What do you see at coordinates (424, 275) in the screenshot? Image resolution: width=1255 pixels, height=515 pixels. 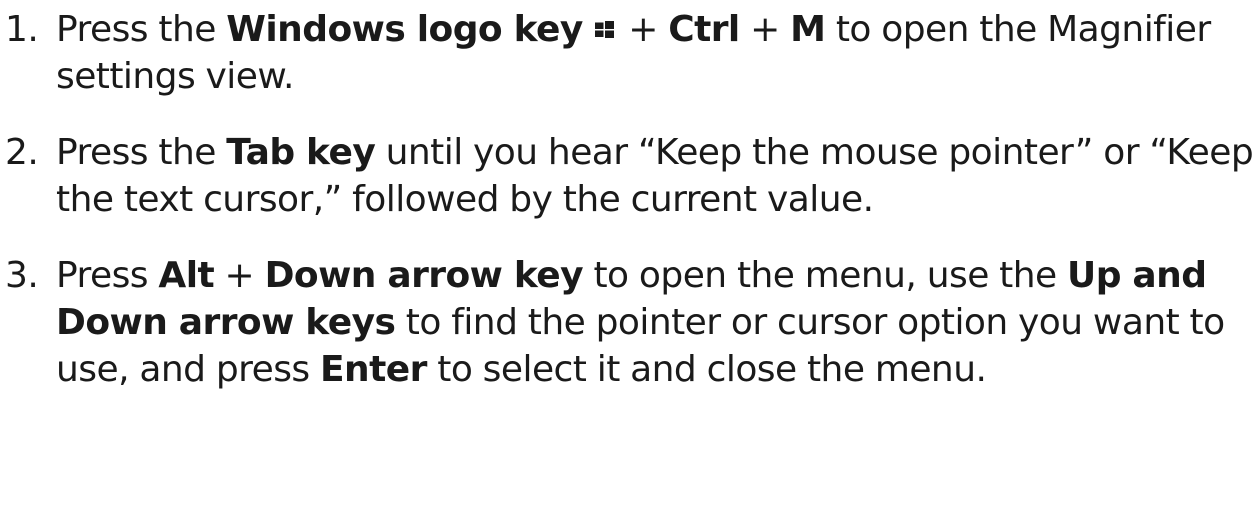 I see `down-arrow-key-label: Down arrow key` at bounding box center [424, 275].